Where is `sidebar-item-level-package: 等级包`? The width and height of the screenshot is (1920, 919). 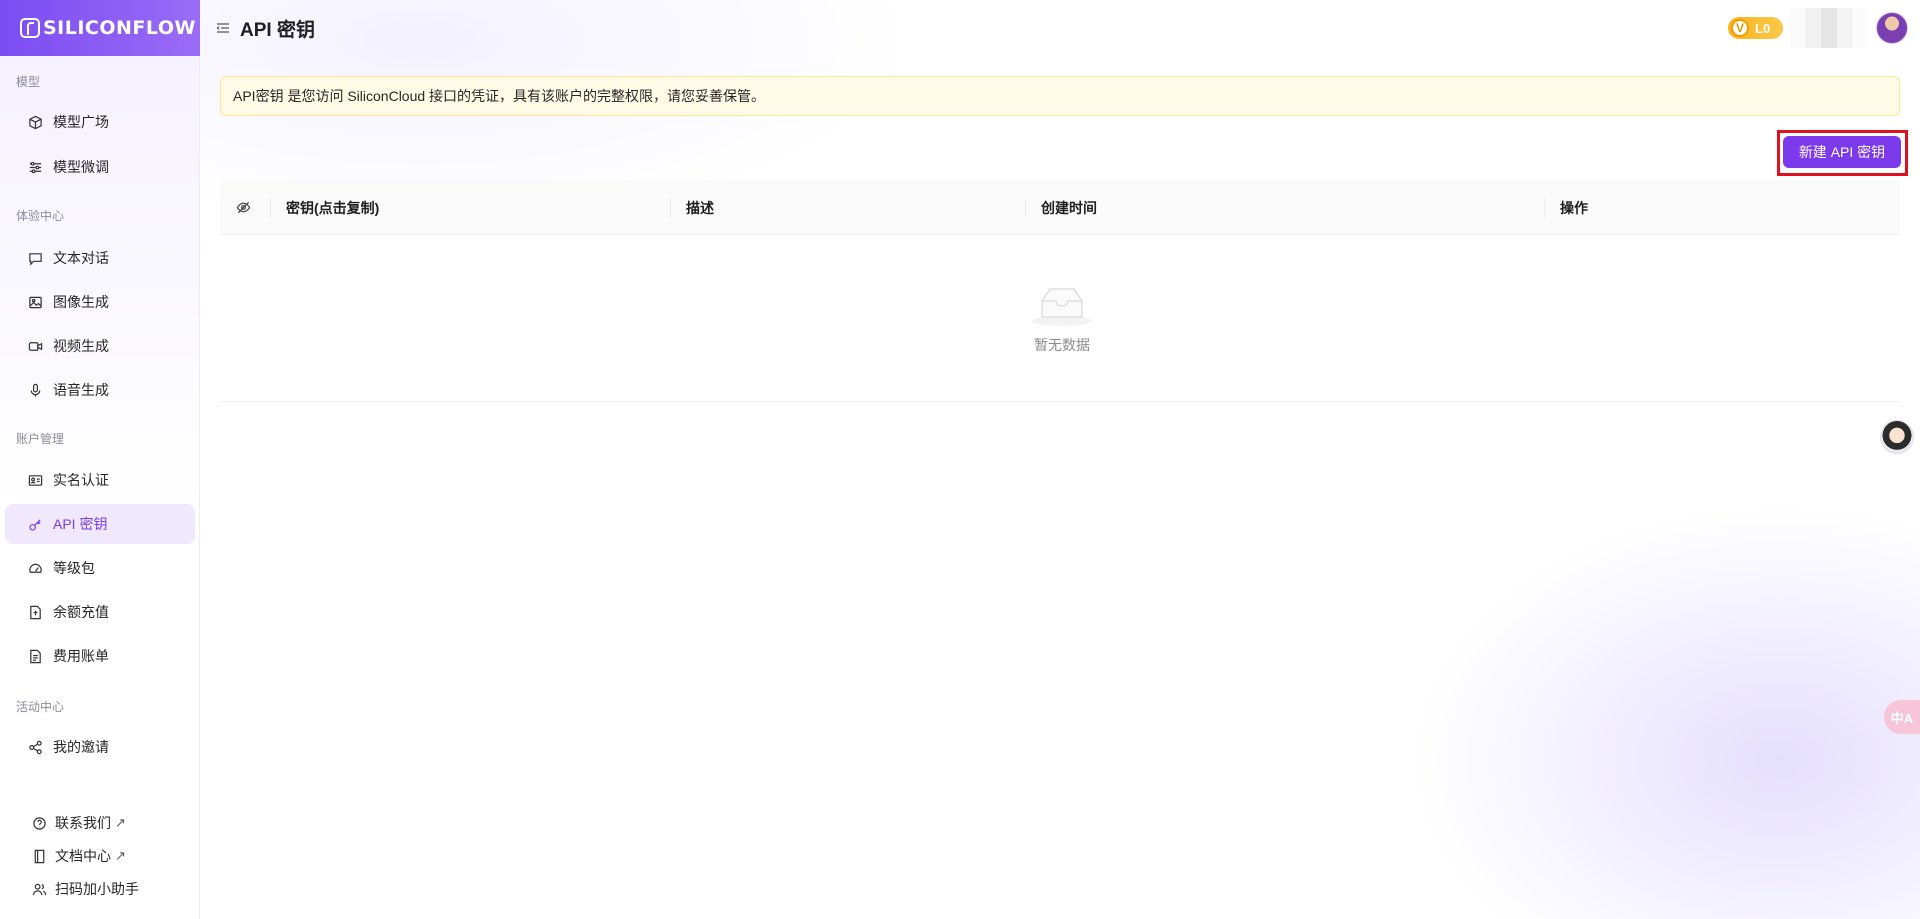
sidebar-item-level-package: 等级包 is located at coordinates (100, 568).